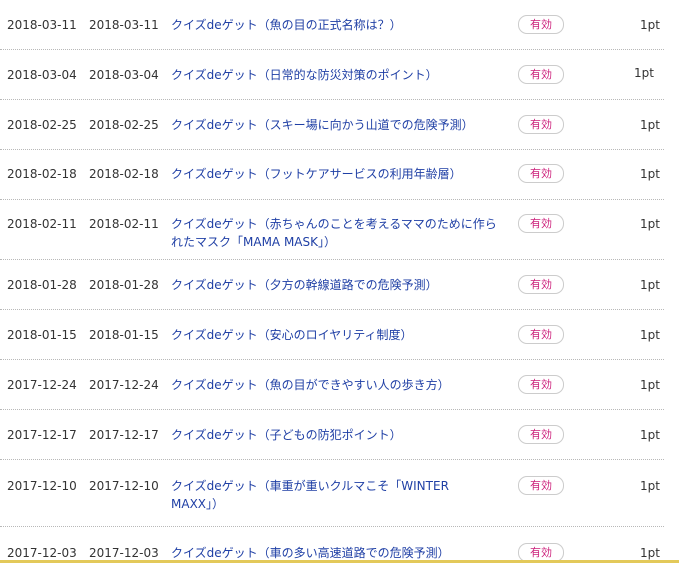  Describe the element at coordinates (321, 495) in the screenshot. I see `quiz-title-link: クイズdeゲット（車重が重いクルマこそ「WINTER MAXX」）` at that location.